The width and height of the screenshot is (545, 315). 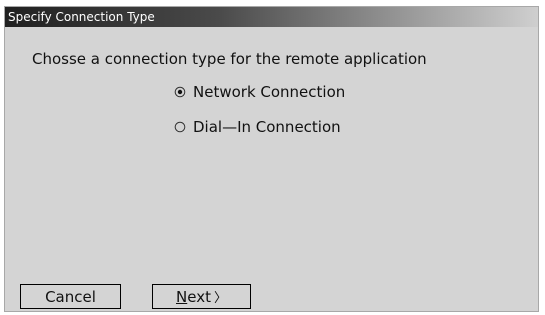 I want to click on next-label: ext, so click(x=199, y=296).